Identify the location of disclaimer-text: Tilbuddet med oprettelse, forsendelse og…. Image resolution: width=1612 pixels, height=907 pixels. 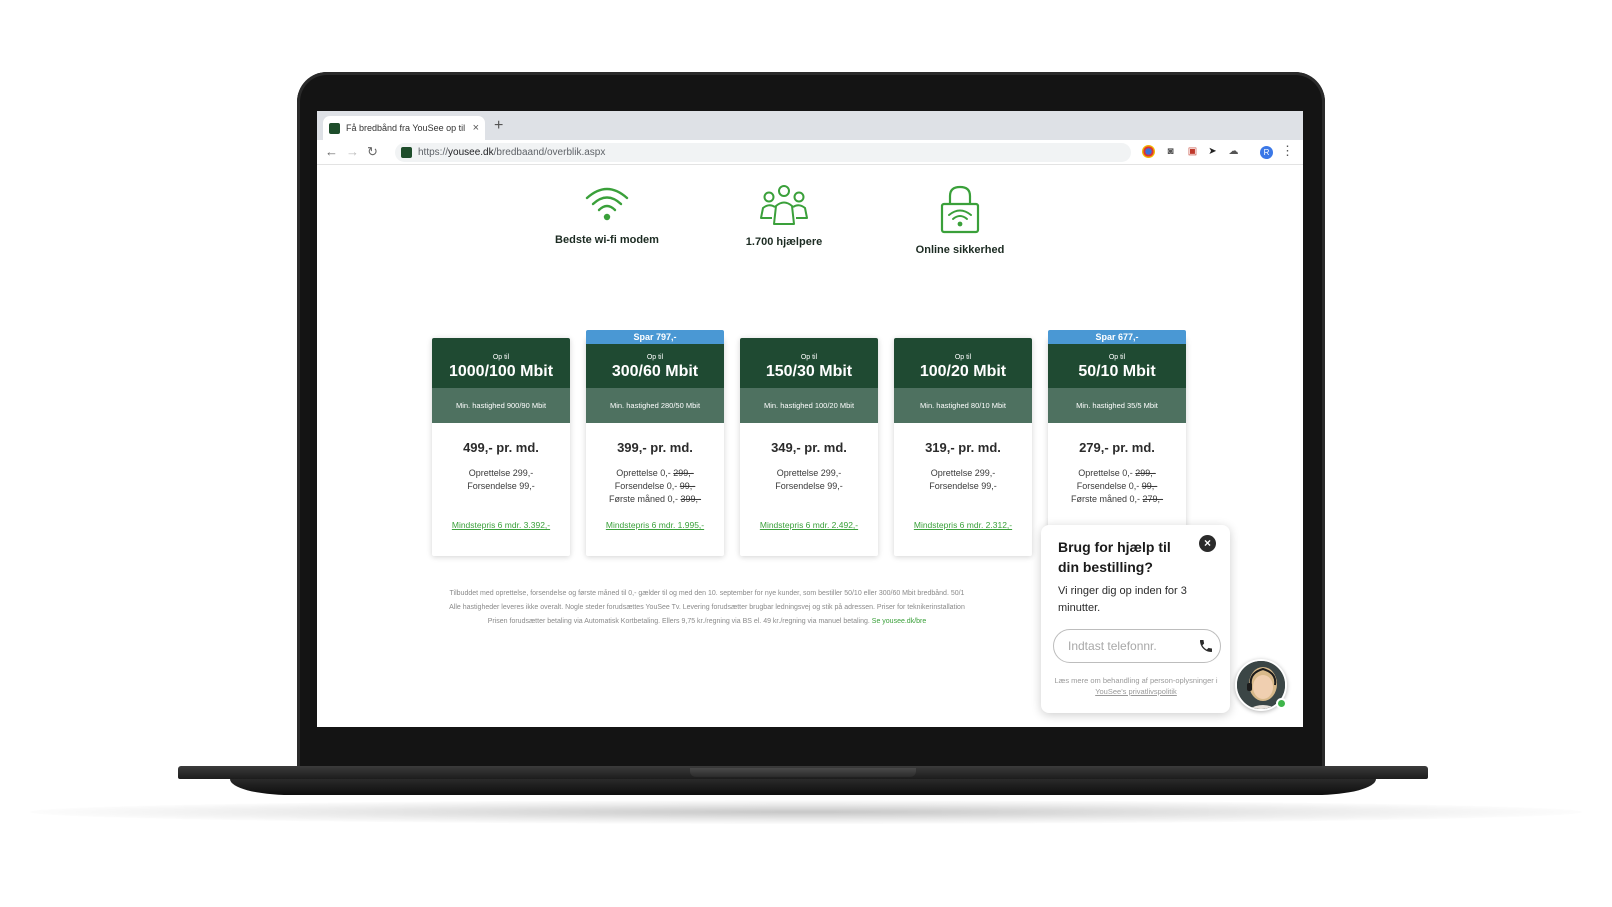
(707, 607).